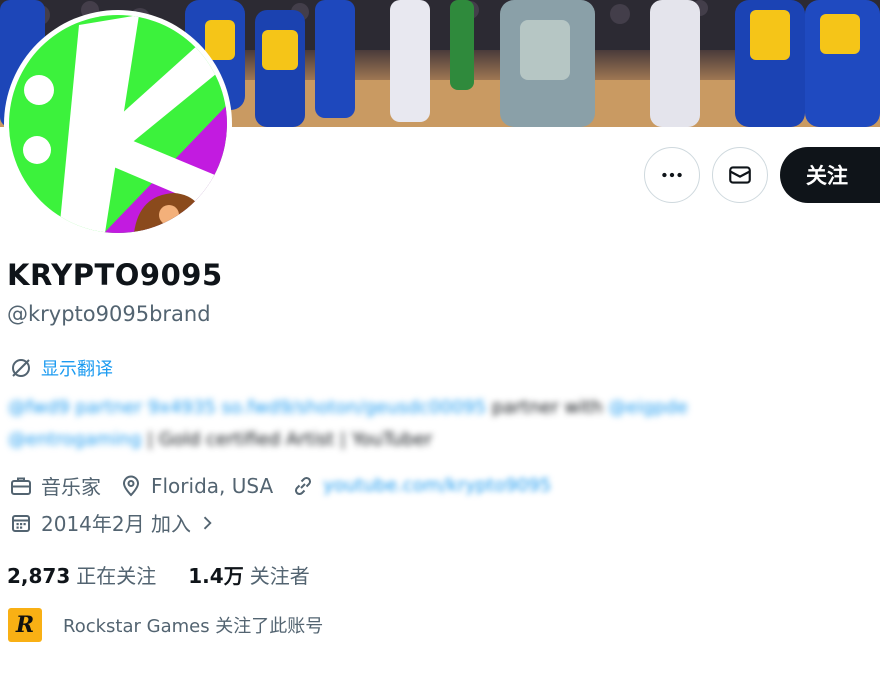  I want to click on calendar-icon, so click(21, 523).